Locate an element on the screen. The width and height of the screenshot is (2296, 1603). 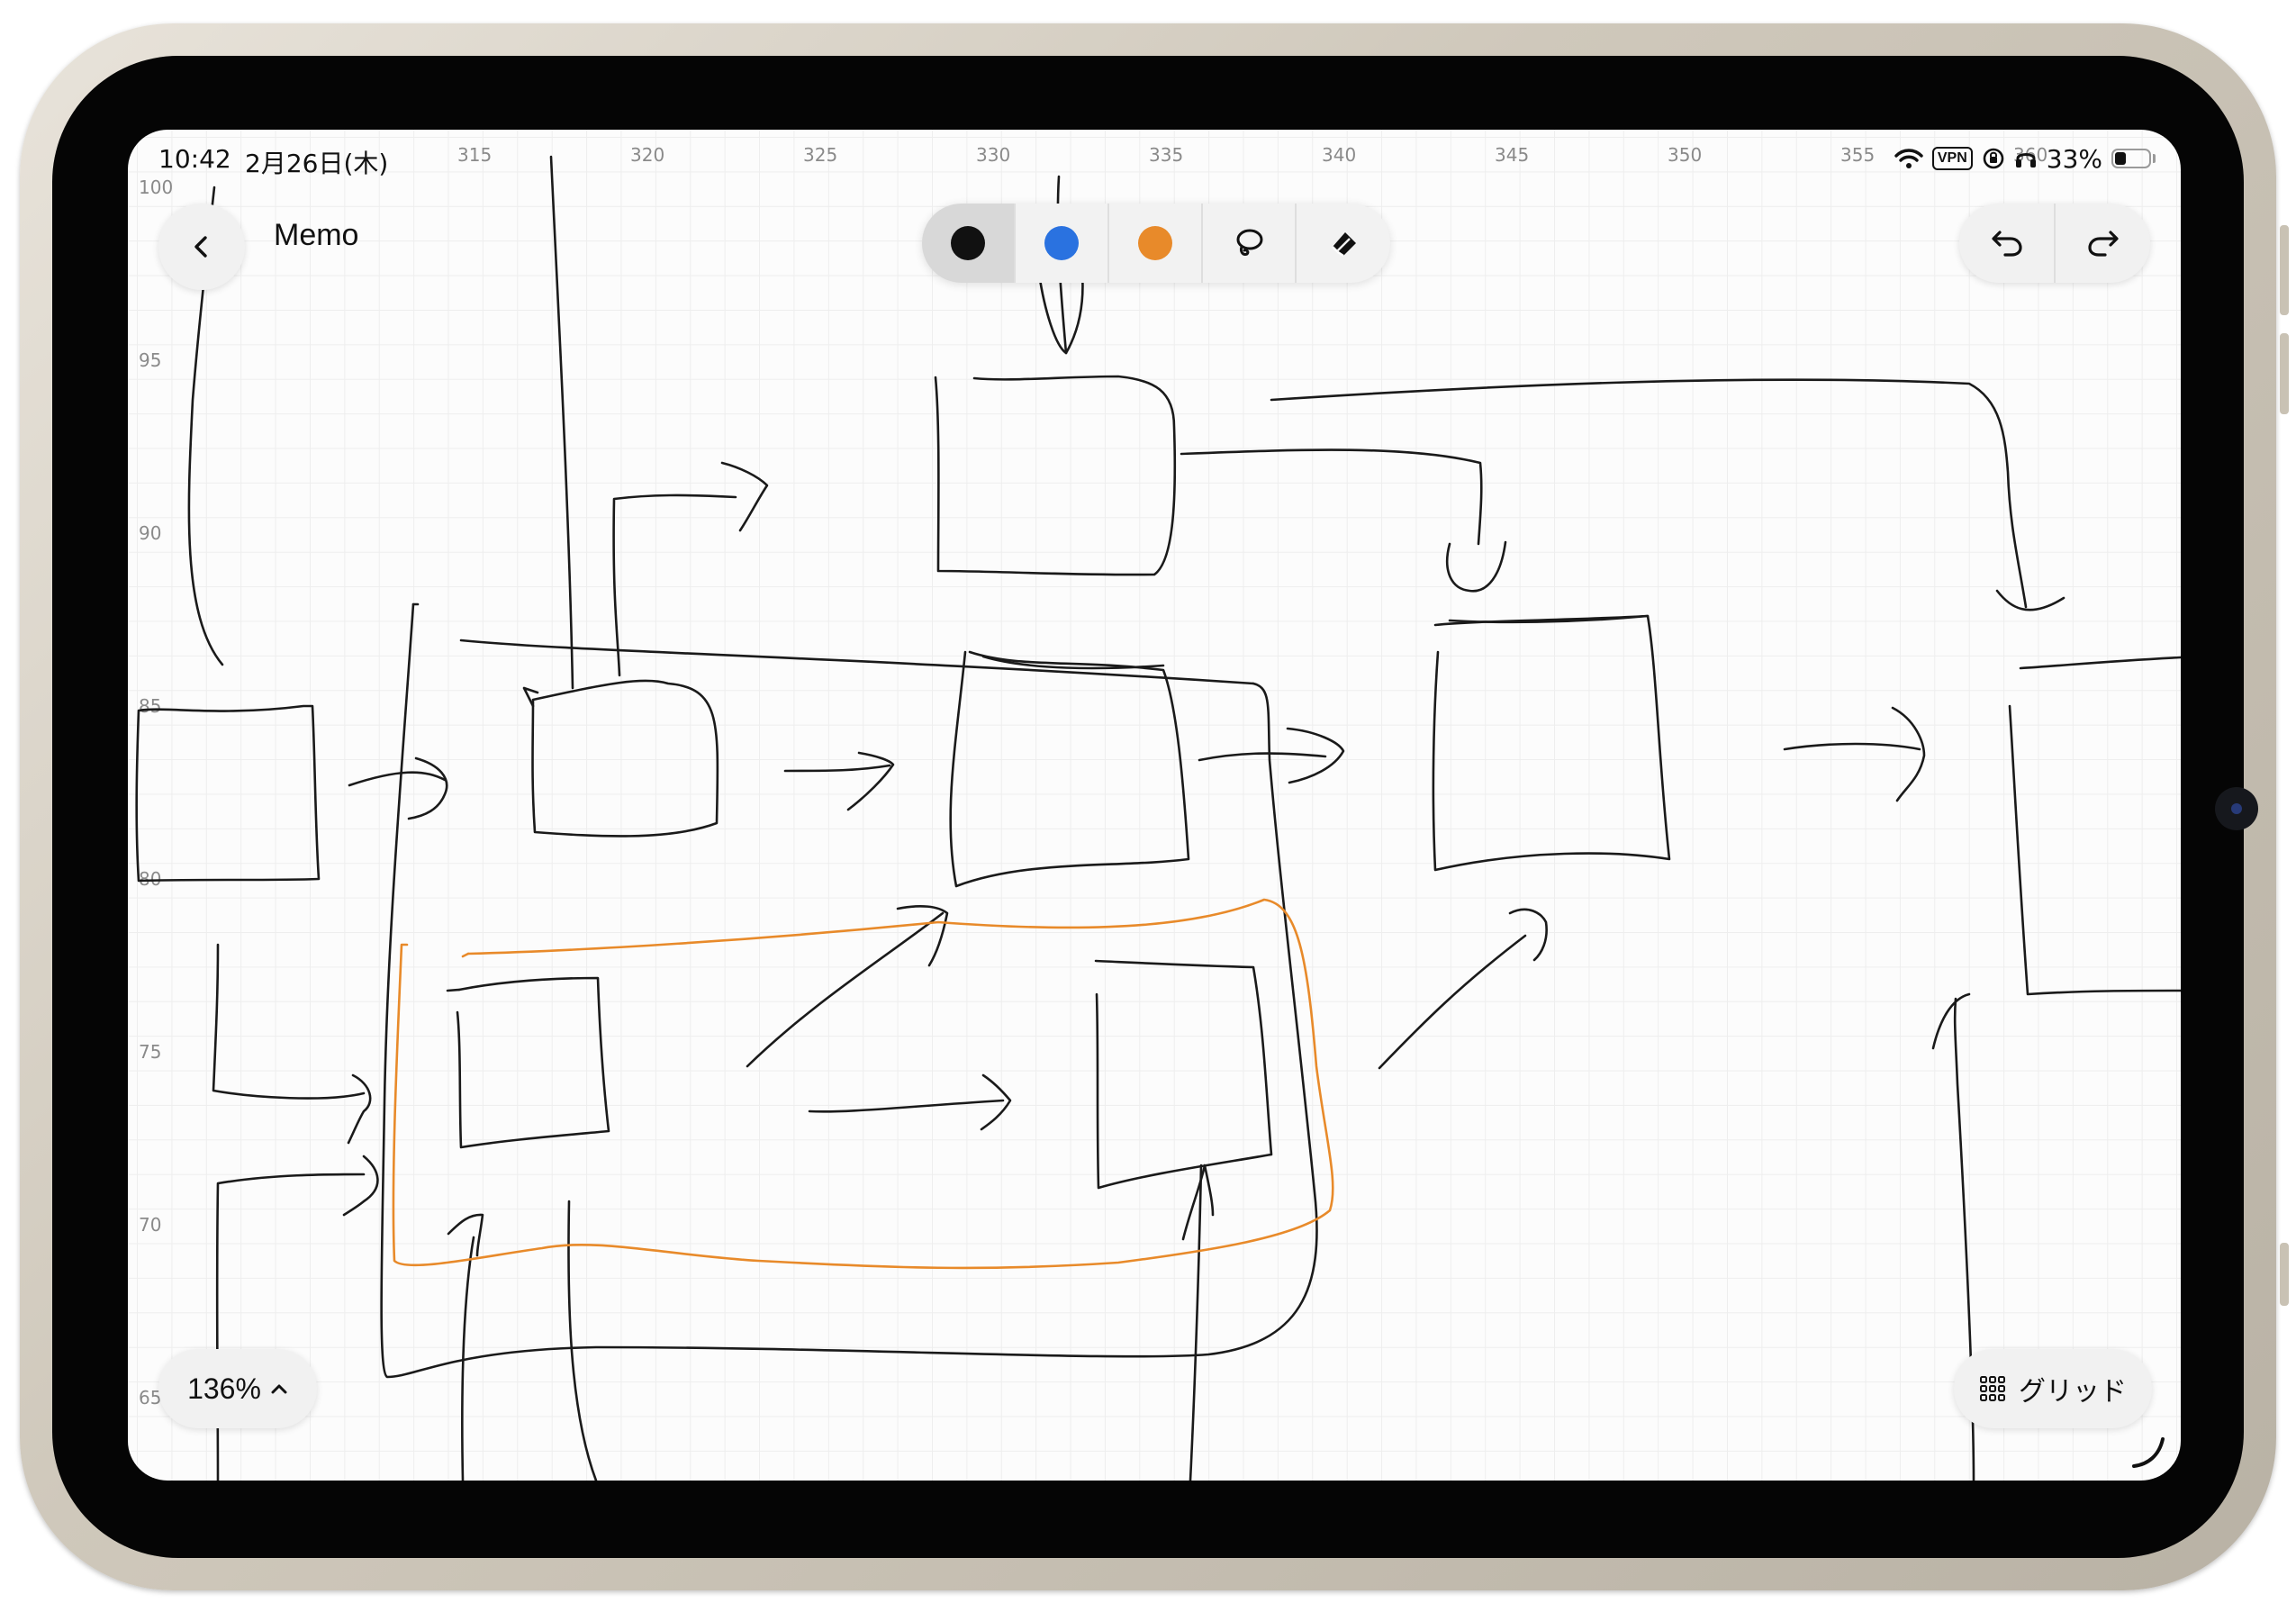
front-camera is located at coordinates (2236, 808).